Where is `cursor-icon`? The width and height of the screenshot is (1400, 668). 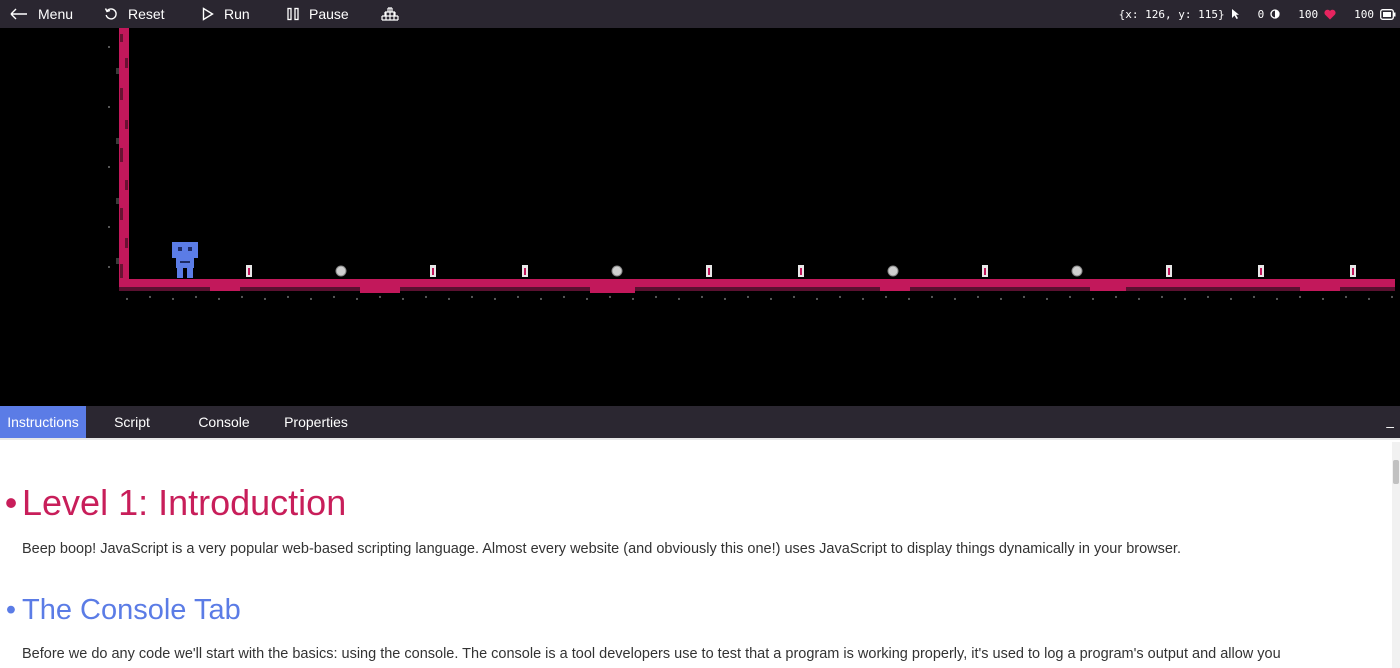
cursor-icon is located at coordinates (1235, 14).